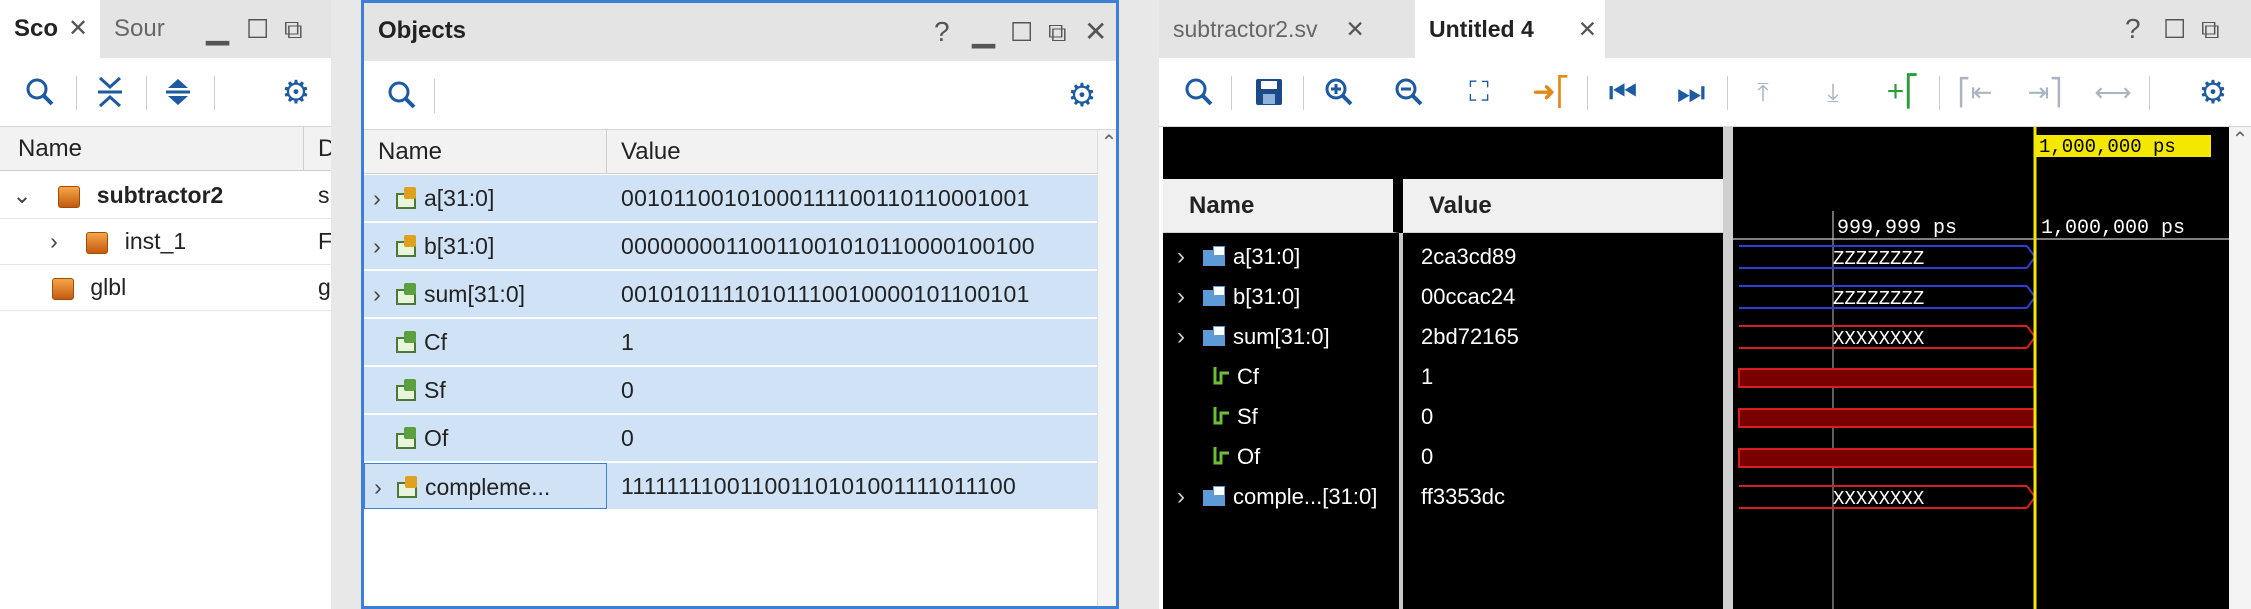  Describe the element at coordinates (1269, 92) in the screenshot. I see `save-icon` at that location.